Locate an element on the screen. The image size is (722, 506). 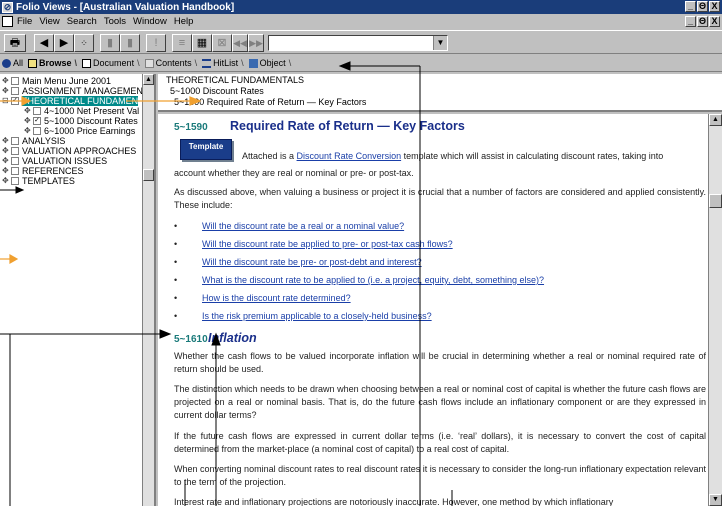
tree-item-templates: ✥ TEMPLATES is located at coordinates (38, 181).